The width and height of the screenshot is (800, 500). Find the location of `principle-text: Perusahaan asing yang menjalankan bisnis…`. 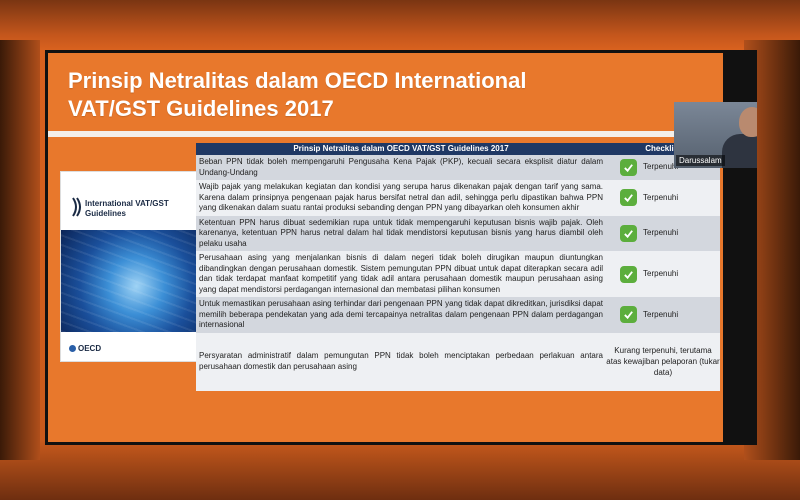

principle-text: Perusahaan asing yang menjalankan bisnis… is located at coordinates (401, 273).